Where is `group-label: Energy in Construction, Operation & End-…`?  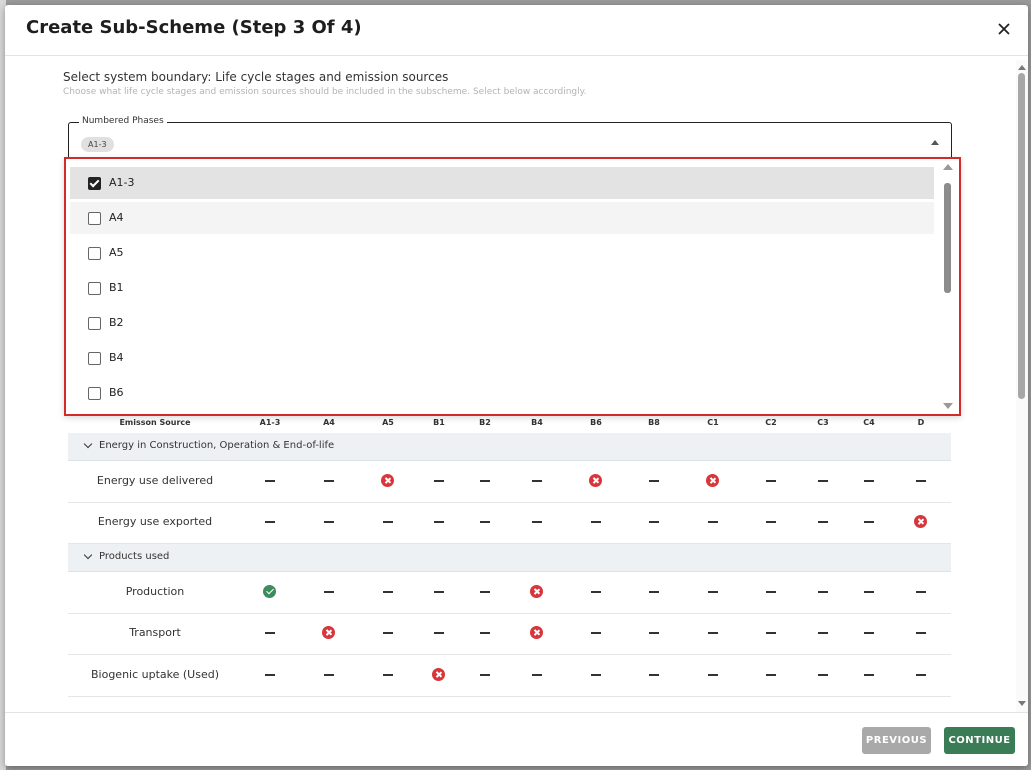 group-label: Energy in Construction, Operation & End-… is located at coordinates (217, 445).